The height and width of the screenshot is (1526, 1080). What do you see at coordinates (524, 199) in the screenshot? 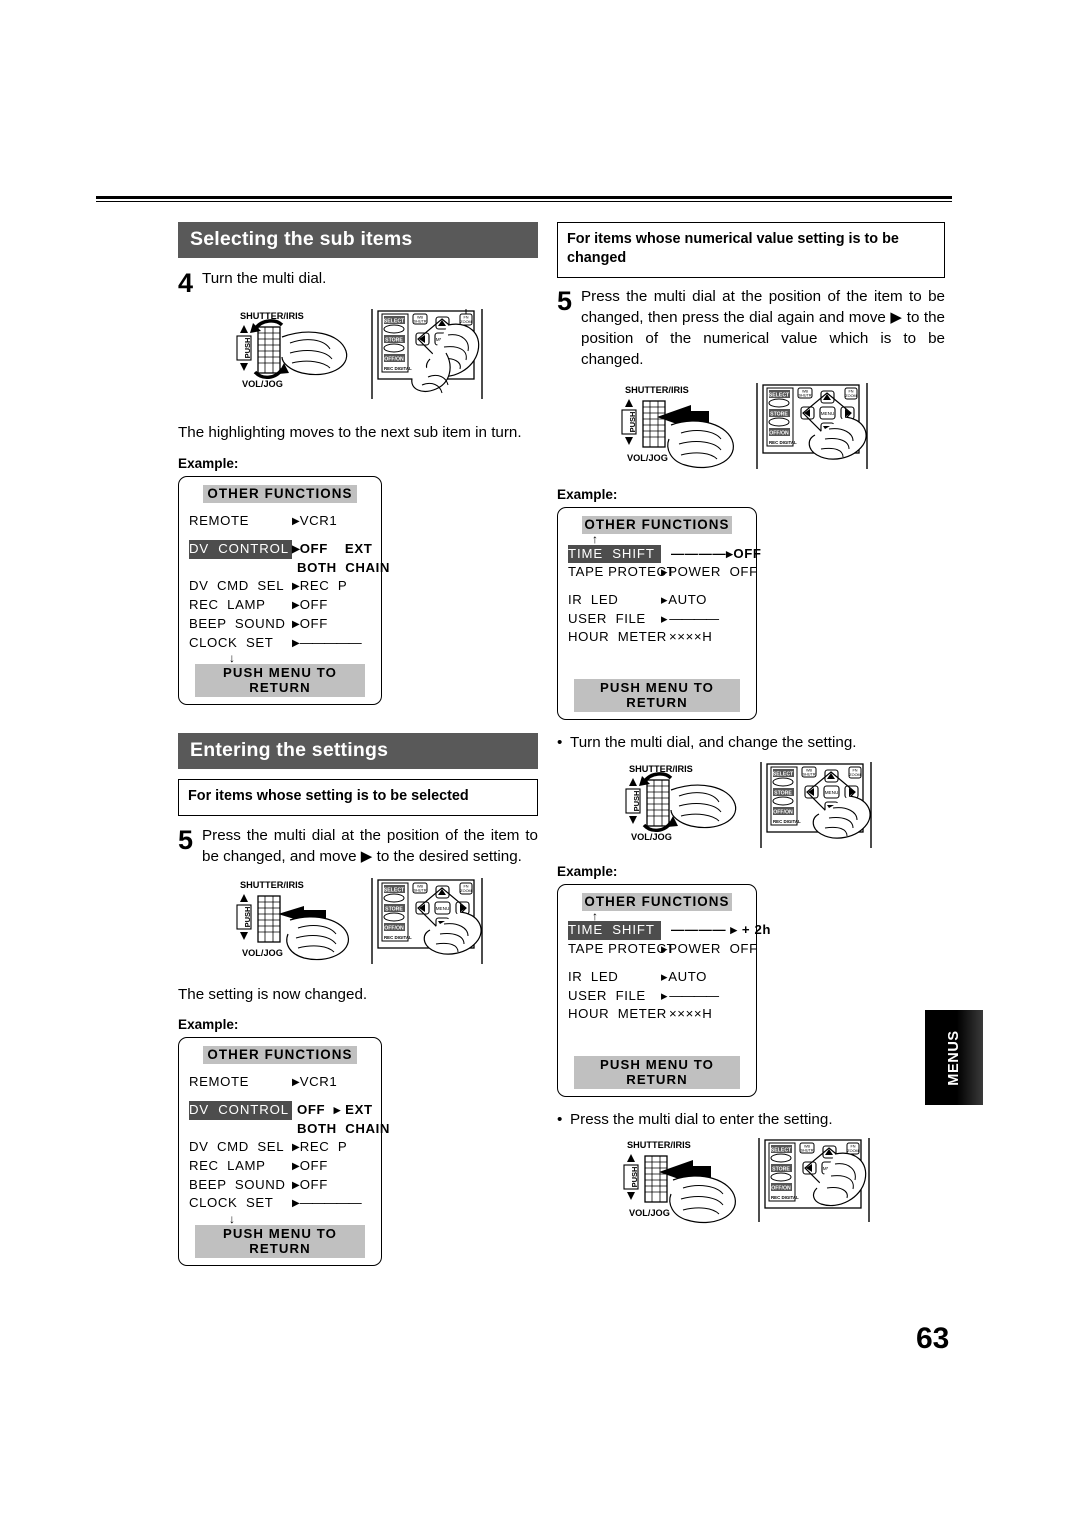
I see `header-rule` at bounding box center [524, 199].